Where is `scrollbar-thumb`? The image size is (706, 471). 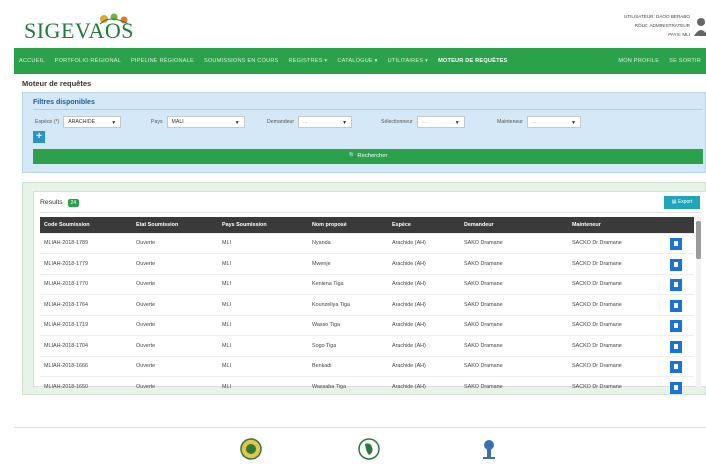 scrollbar-thumb is located at coordinates (698, 240).